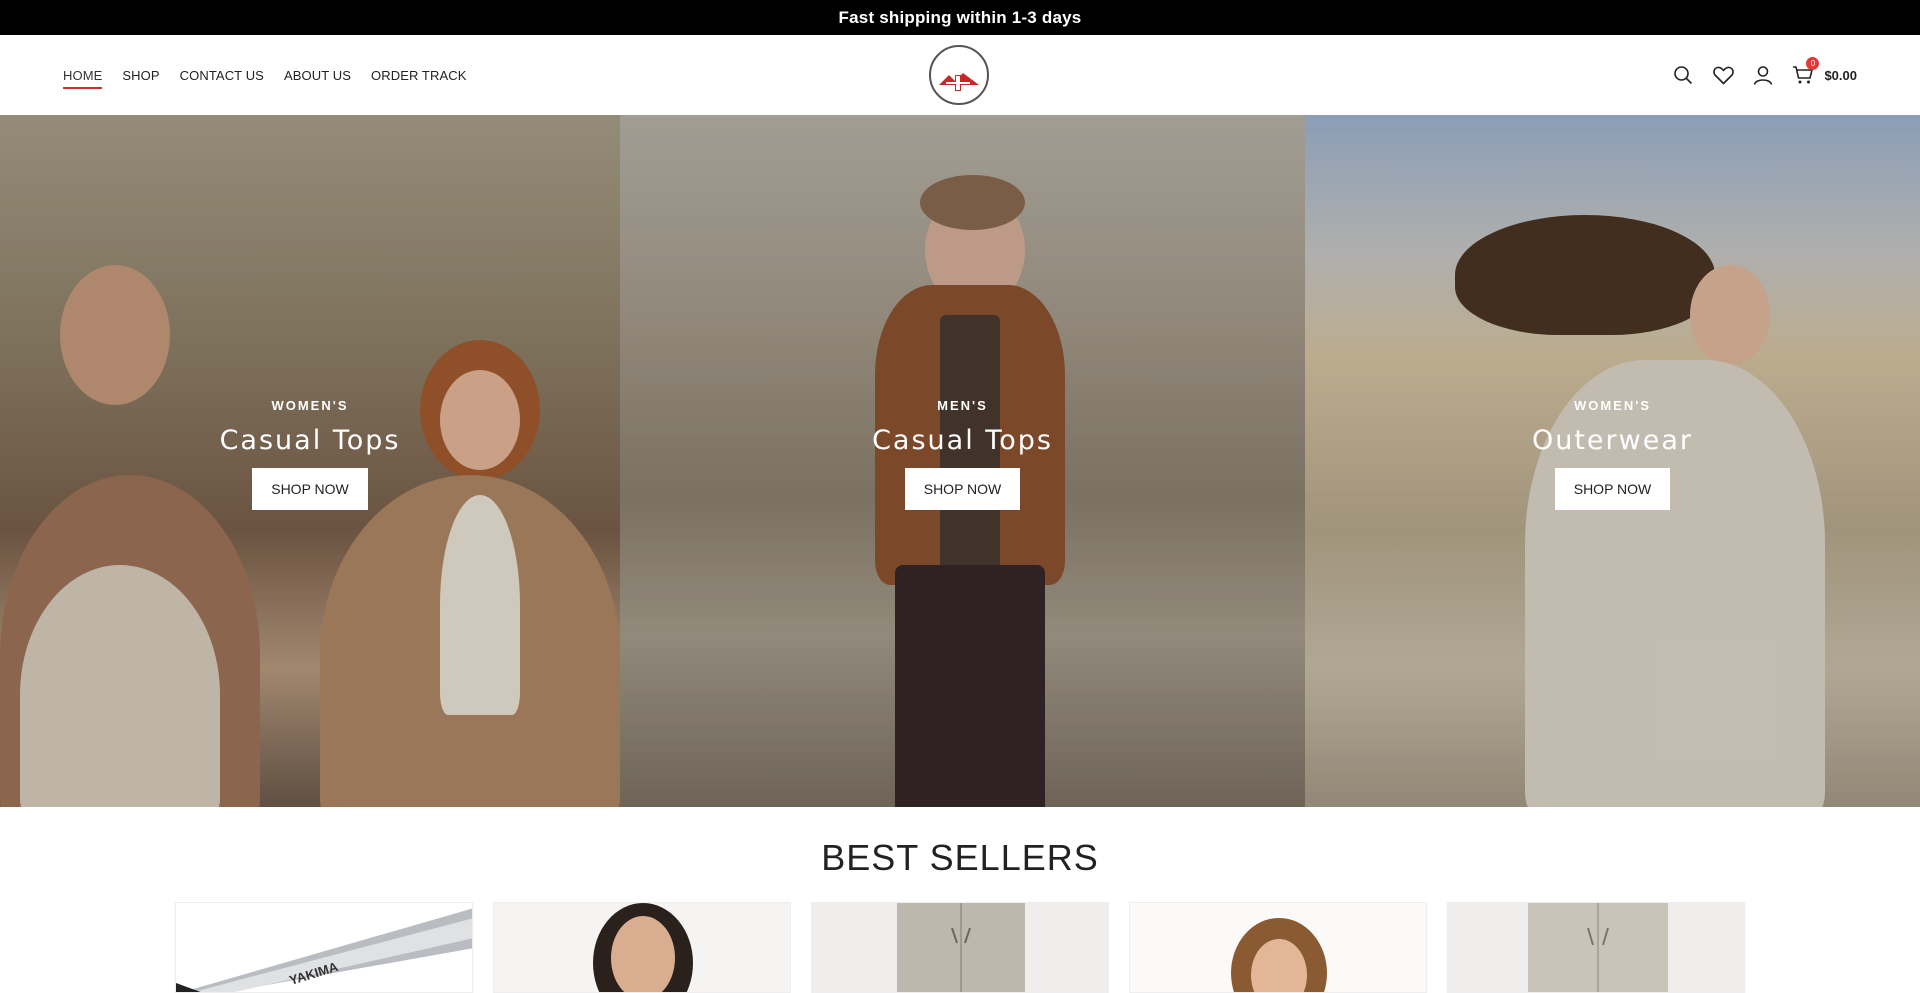 The image size is (1920, 993). Describe the element at coordinates (960, 857) in the screenshot. I see `best-sellers-heading: BEST SELLERS` at that location.